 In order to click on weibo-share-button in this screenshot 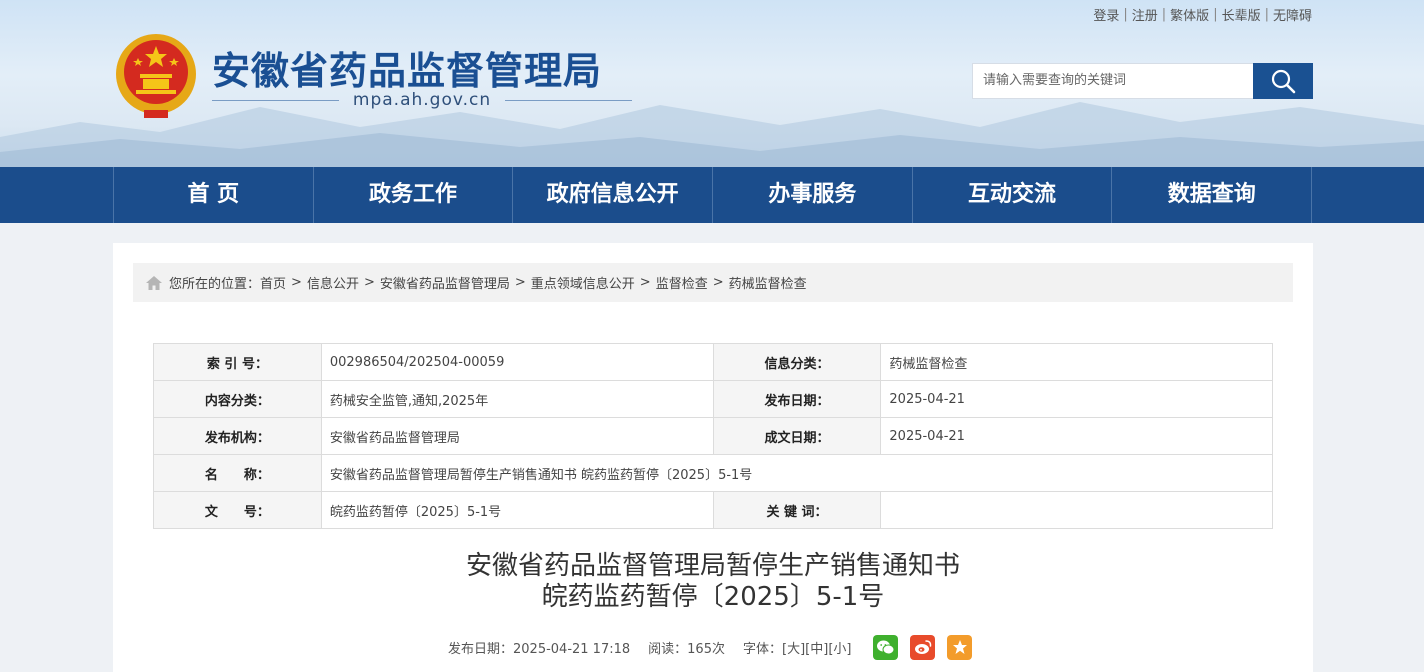, I will do `click(923, 647)`.